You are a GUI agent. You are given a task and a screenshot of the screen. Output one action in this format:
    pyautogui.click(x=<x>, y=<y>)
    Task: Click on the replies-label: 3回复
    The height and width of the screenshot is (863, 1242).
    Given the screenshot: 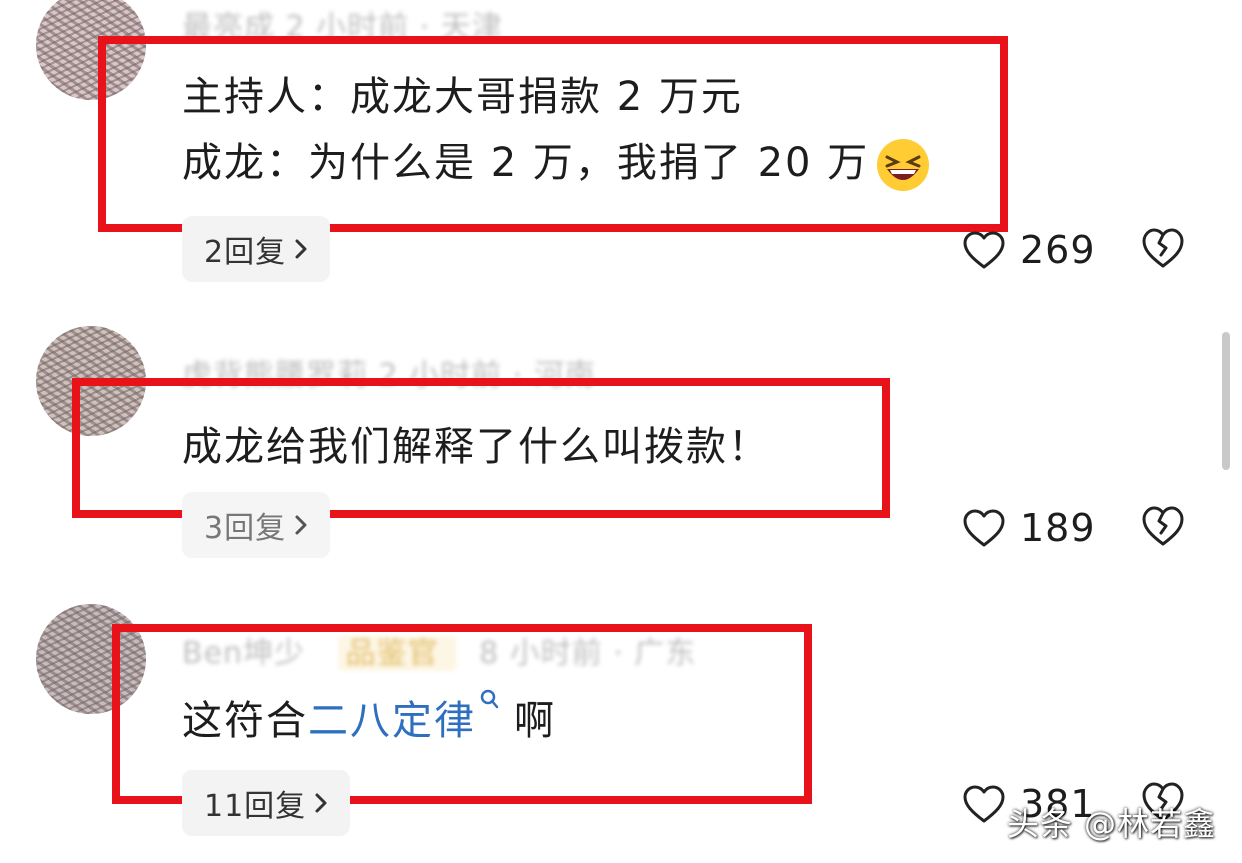 What is the action you would take?
    pyautogui.click(x=245, y=528)
    